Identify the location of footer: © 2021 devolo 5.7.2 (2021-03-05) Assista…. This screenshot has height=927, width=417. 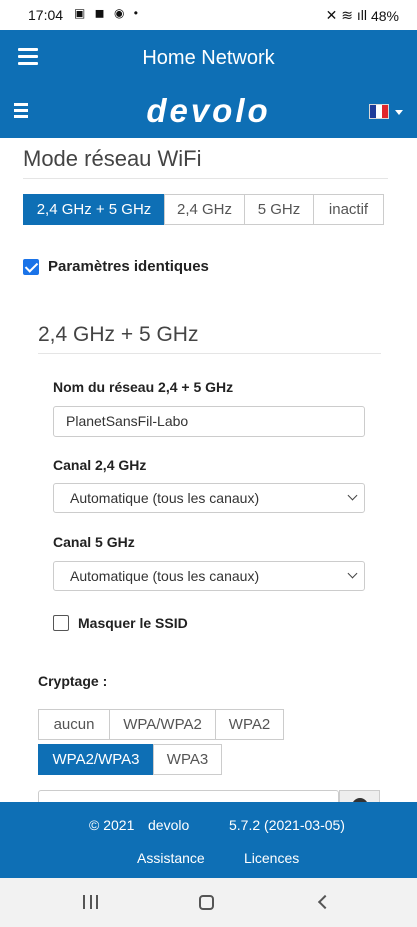
(208, 840).